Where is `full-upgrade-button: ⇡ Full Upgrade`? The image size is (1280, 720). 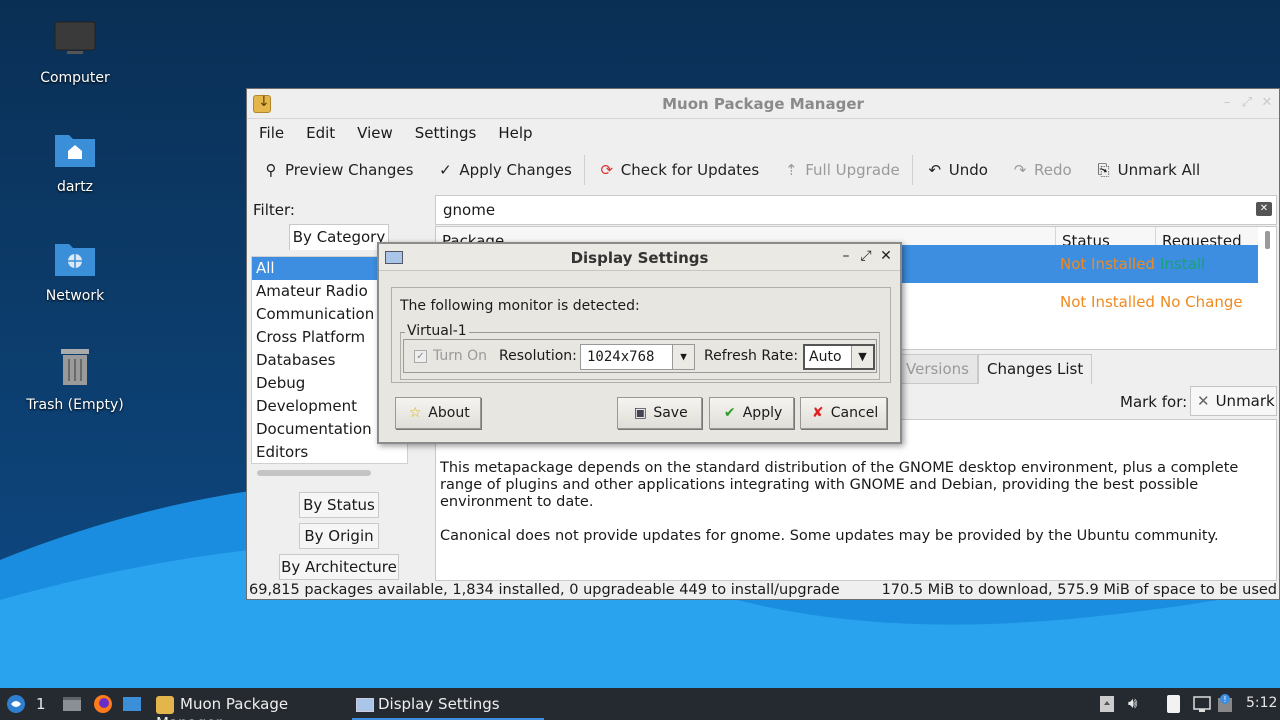 full-upgrade-button: ⇡ Full Upgrade is located at coordinates (840, 170).